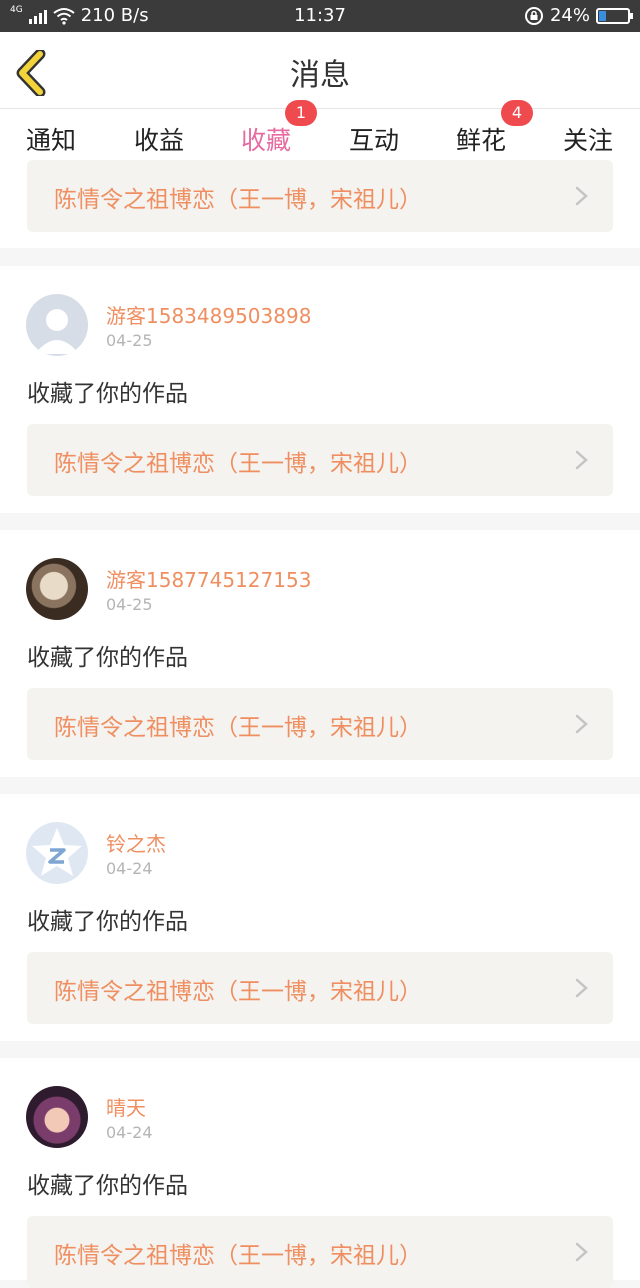 The width and height of the screenshot is (640, 1288). I want to click on qq-star-icon, so click(57, 852).